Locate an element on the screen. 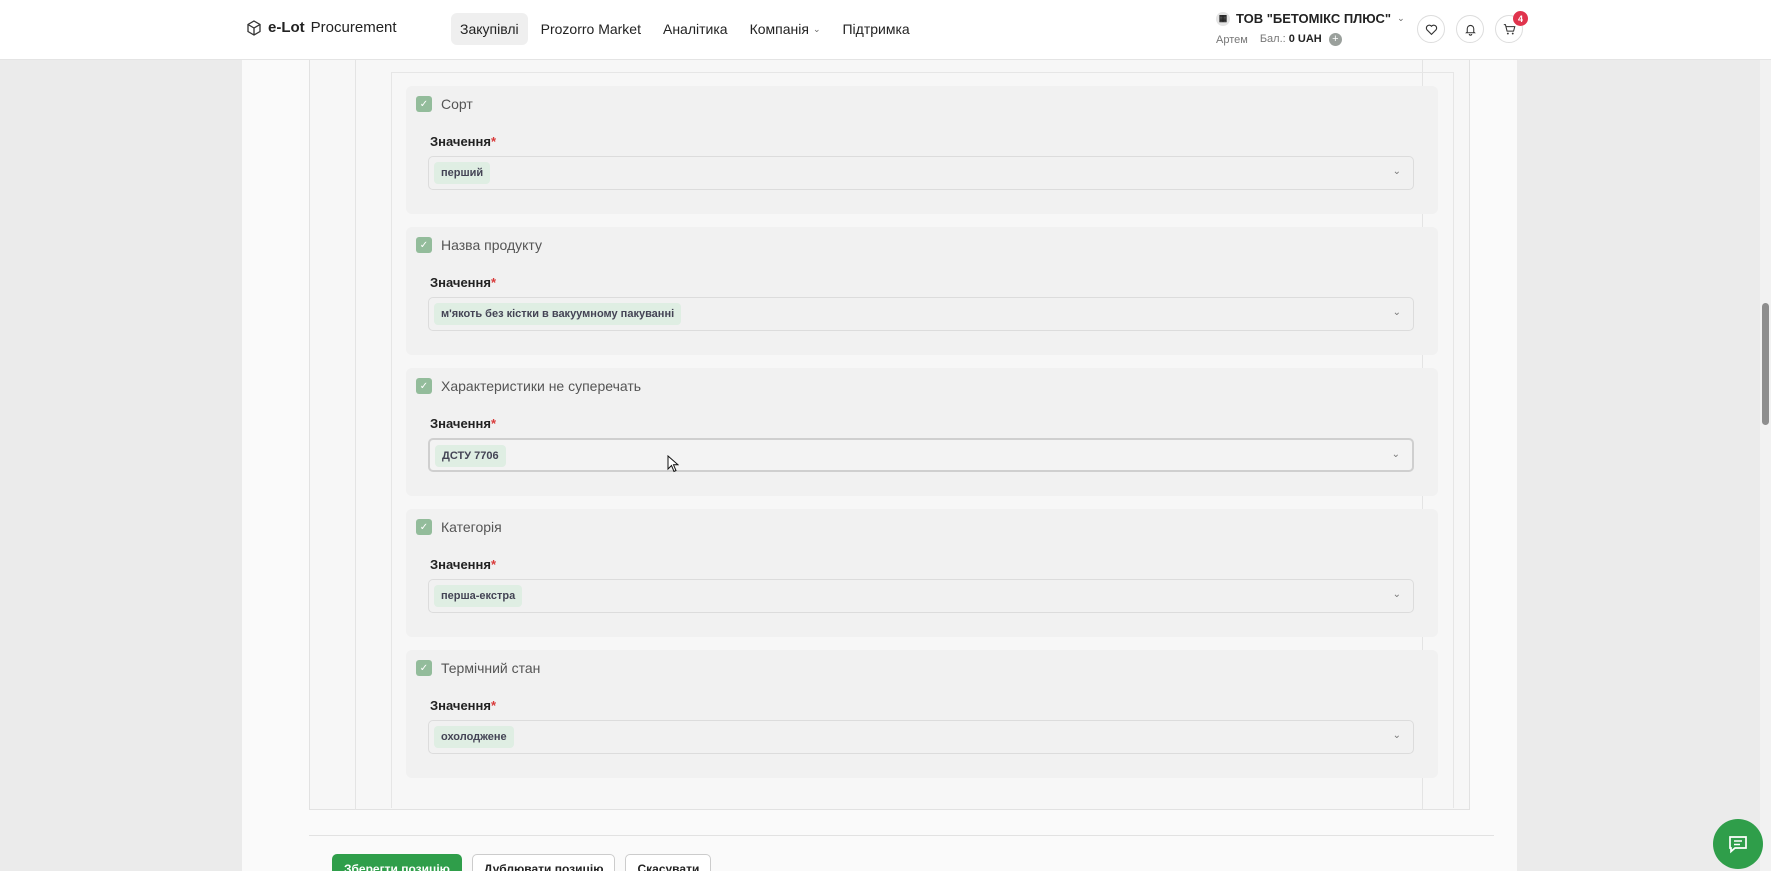  logo-cube-icon is located at coordinates (254, 27).